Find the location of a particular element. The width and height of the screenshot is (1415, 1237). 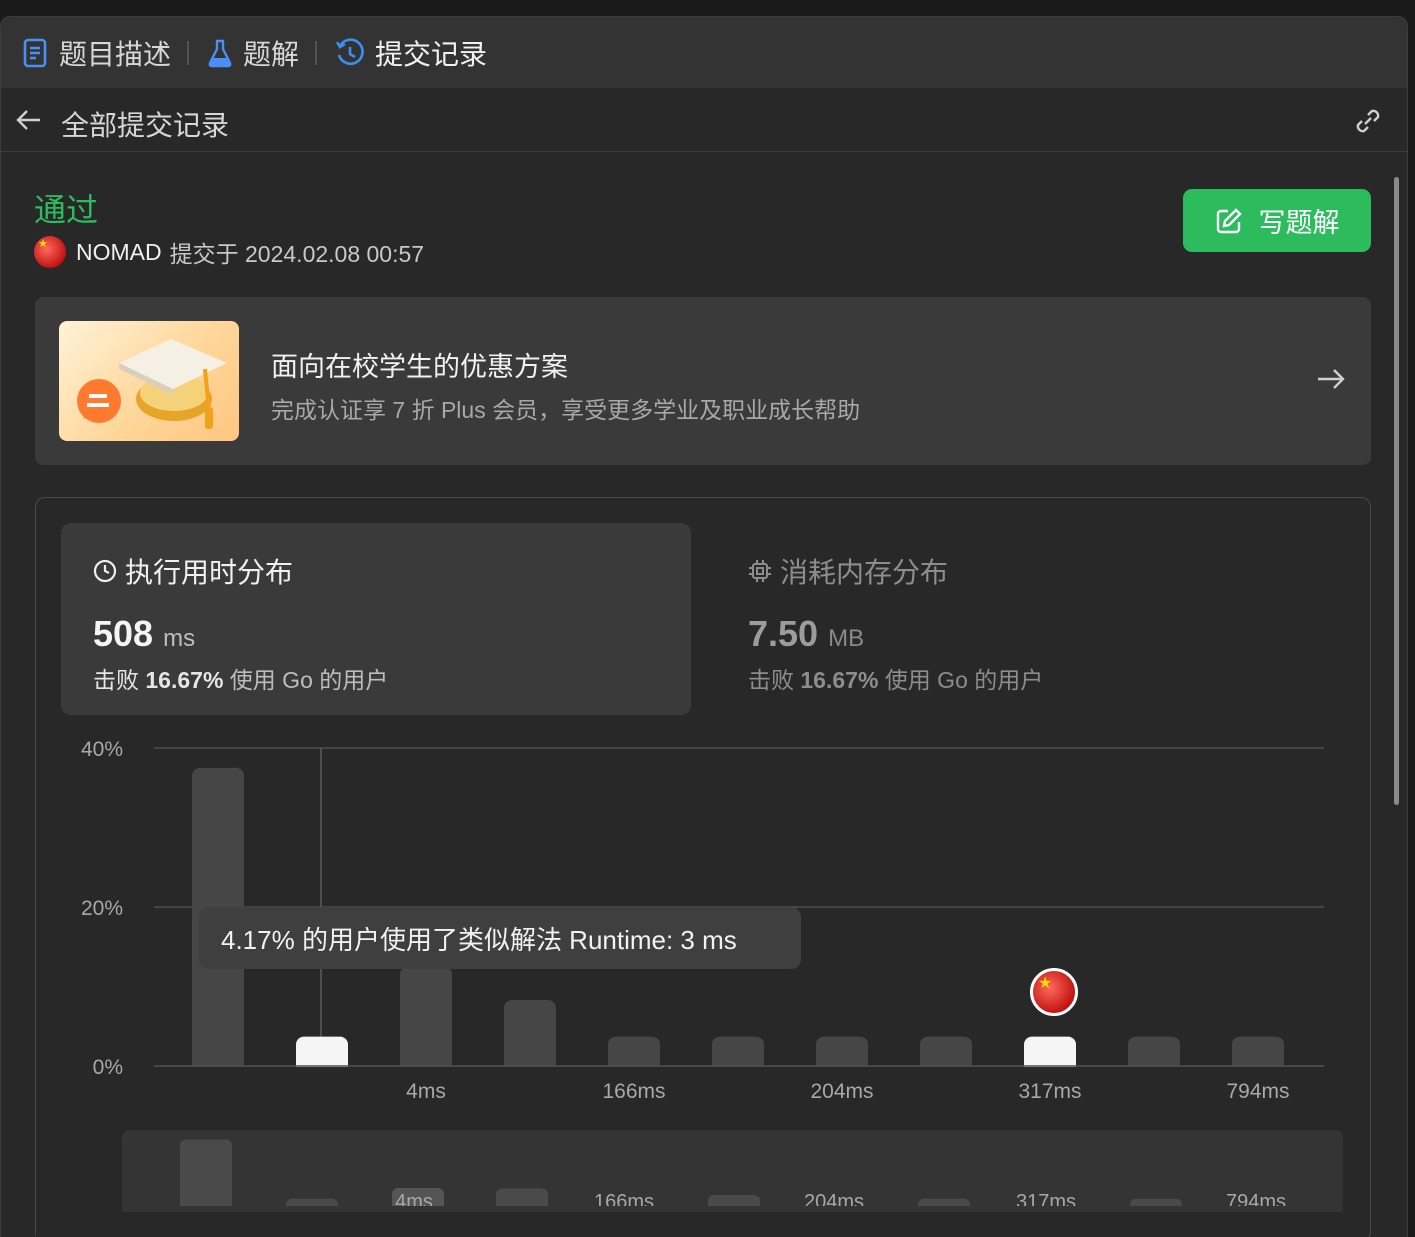

memory-beat-suffix: 使用 Go 的用户 is located at coordinates (964, 680).